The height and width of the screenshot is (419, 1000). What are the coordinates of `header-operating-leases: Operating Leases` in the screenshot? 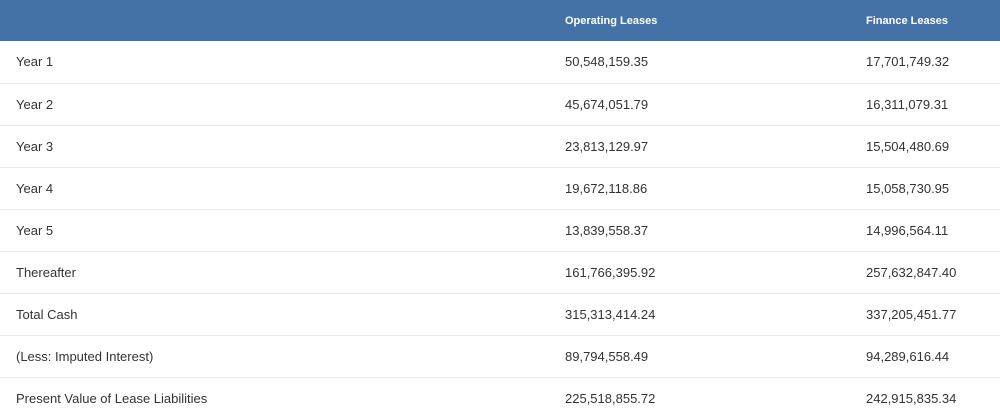 It's located at (611, 20).